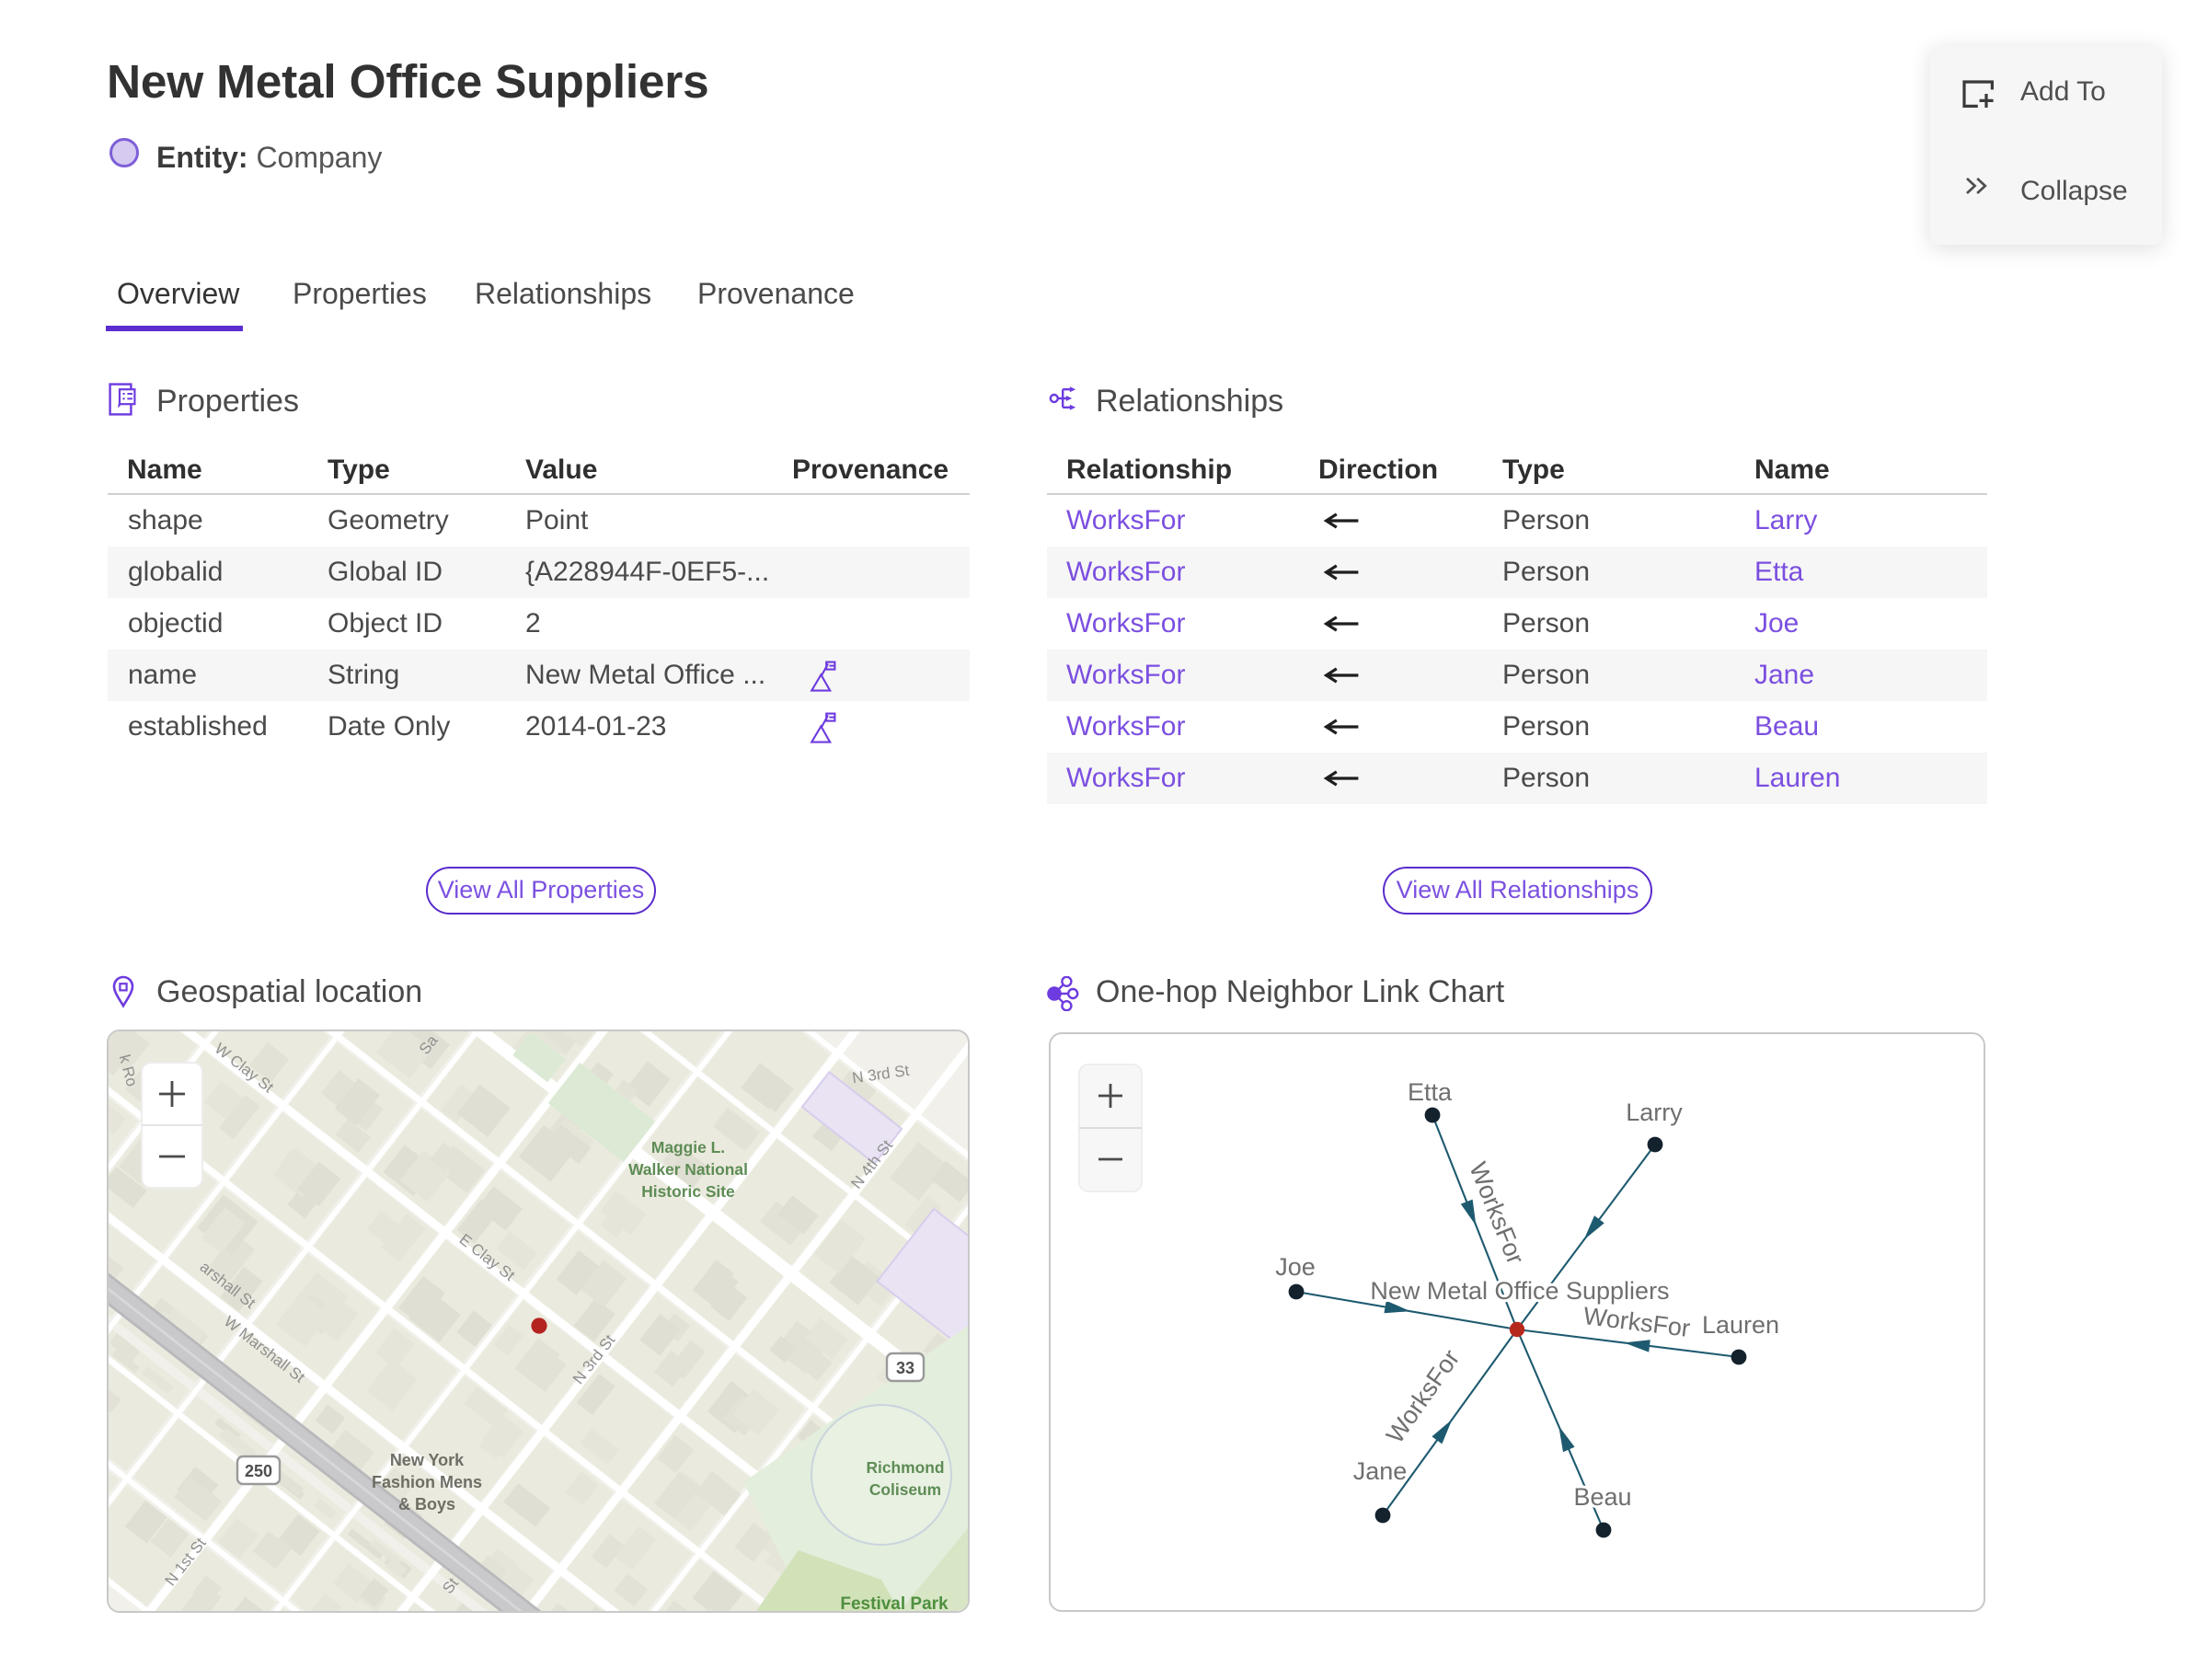 This screenshot has width=2208, height=1680. I want to click on svg-text: 250, so click(258, 1471).